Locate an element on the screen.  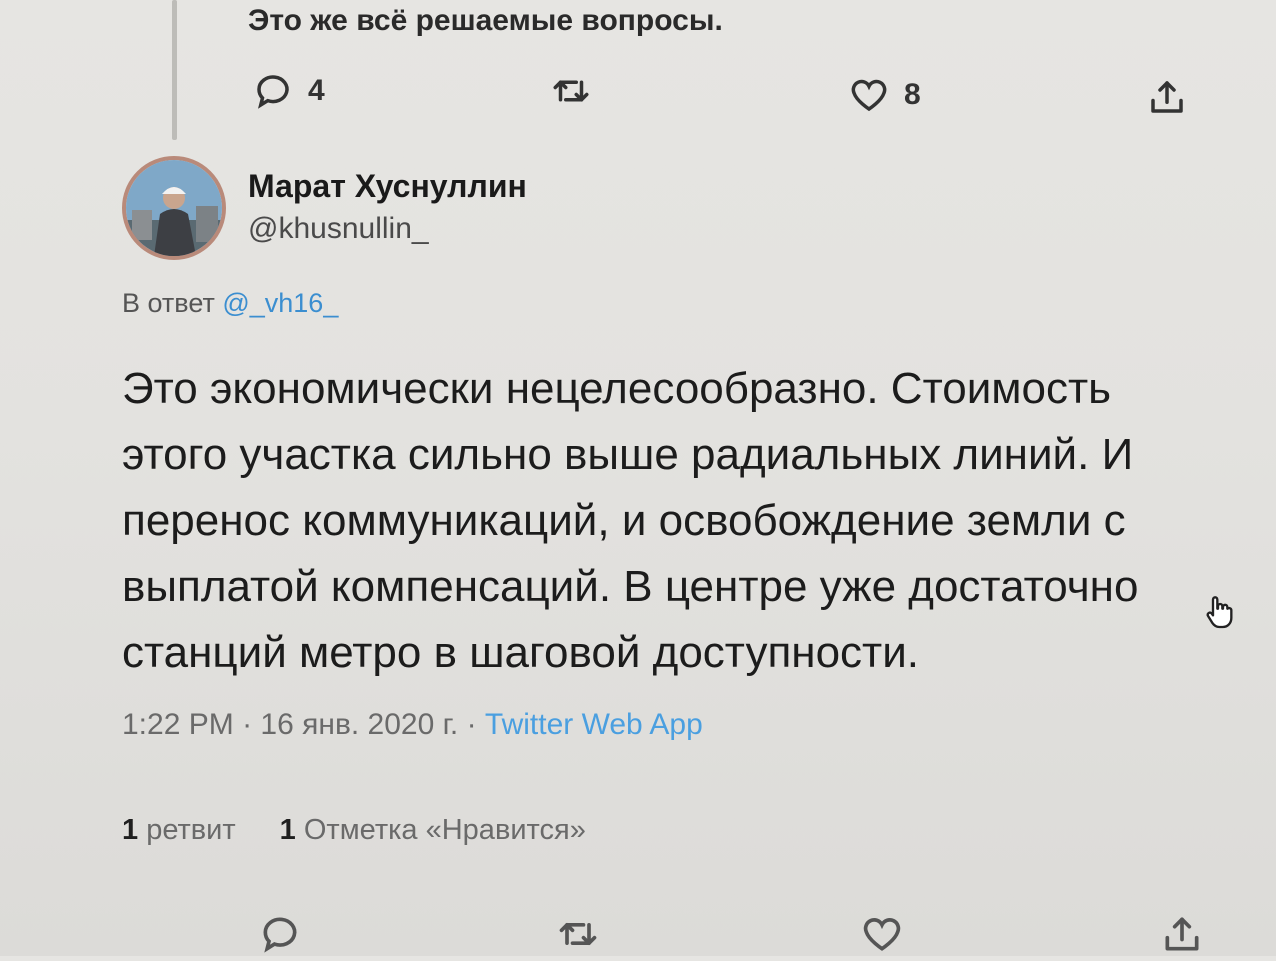
retweet-button is located at coordinates (571, 91).